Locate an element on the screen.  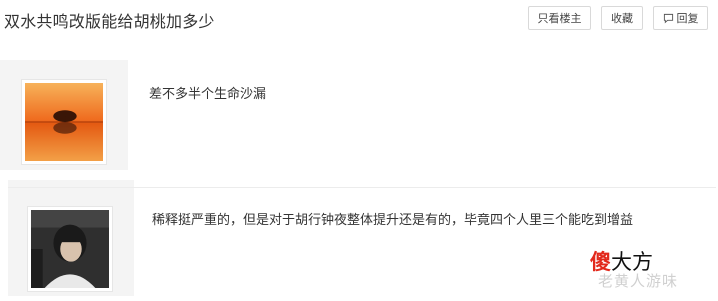
thread-title: 双水共鸣改版能给胡桃加多少 is located at coordinates (109, 22).